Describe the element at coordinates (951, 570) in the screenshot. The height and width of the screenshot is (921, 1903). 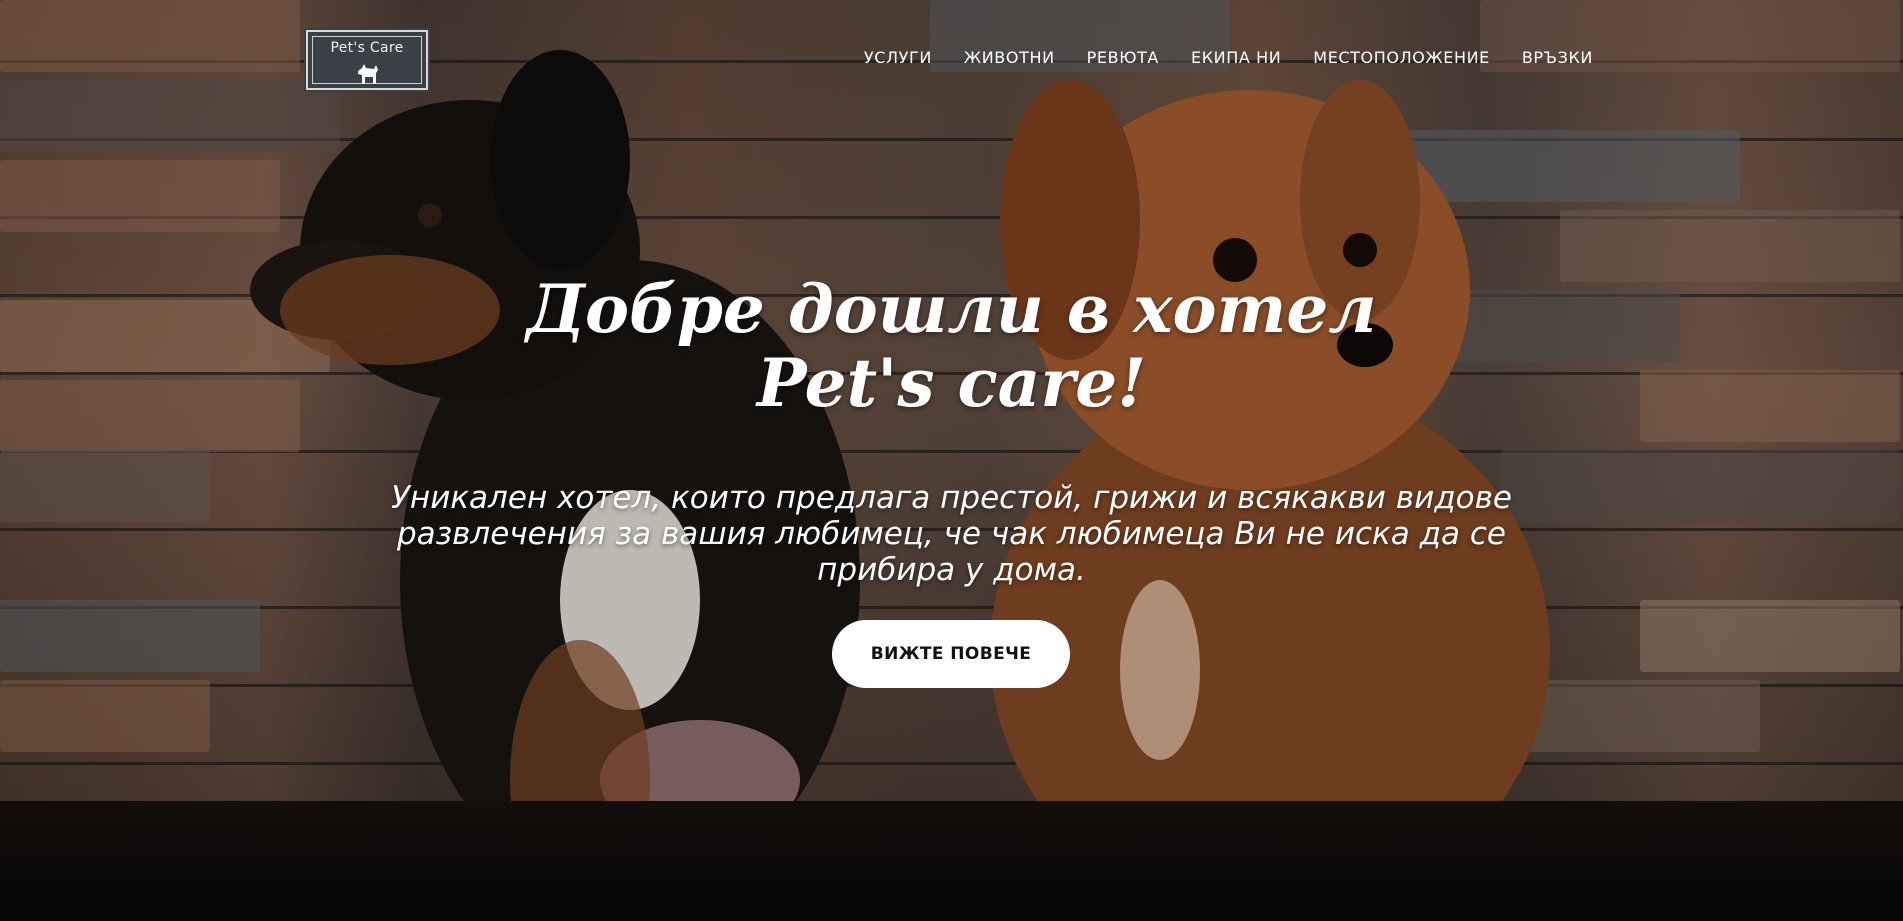
I see `hero-subtitle-line-3: прибира у дома.` at that location.